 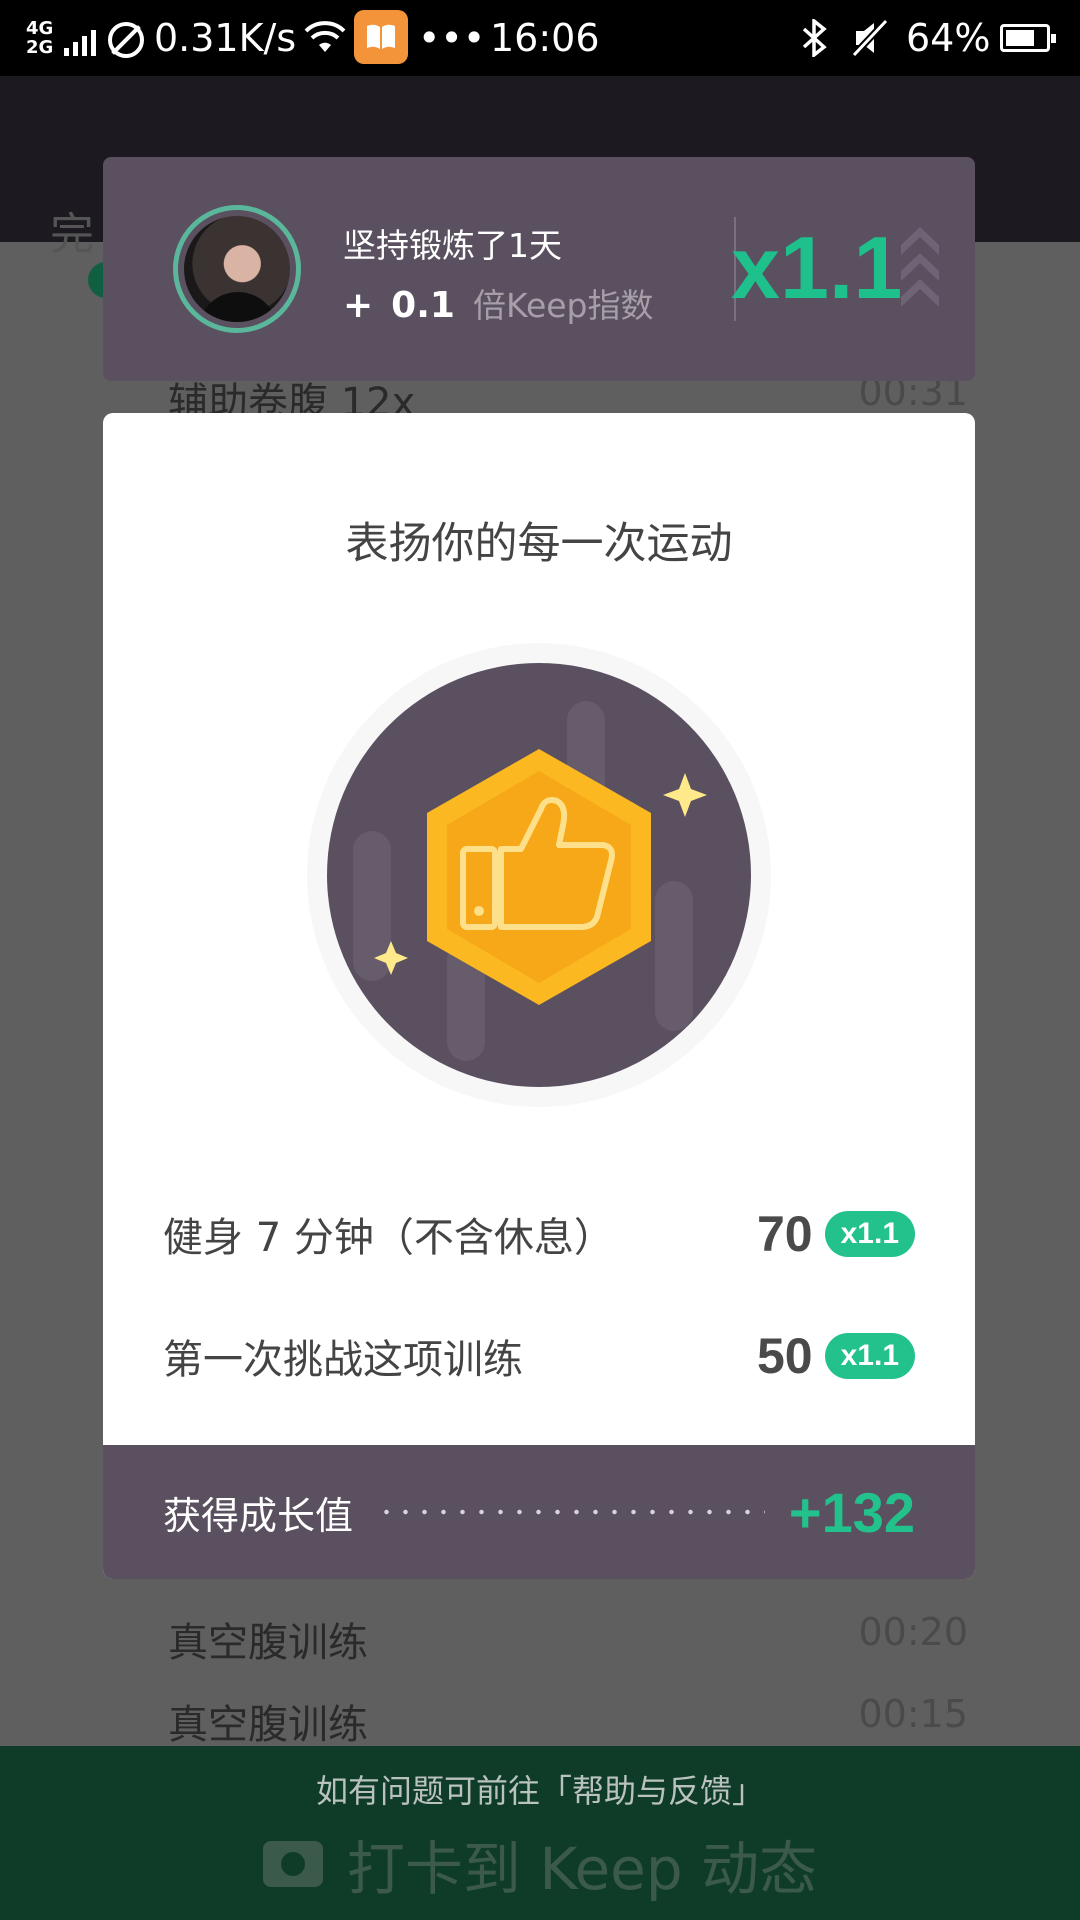 What do you see at coordinates (913, 1632) in the screenshot?
I see `exercise-time: 00:20` at bounding box center [913, 1632].